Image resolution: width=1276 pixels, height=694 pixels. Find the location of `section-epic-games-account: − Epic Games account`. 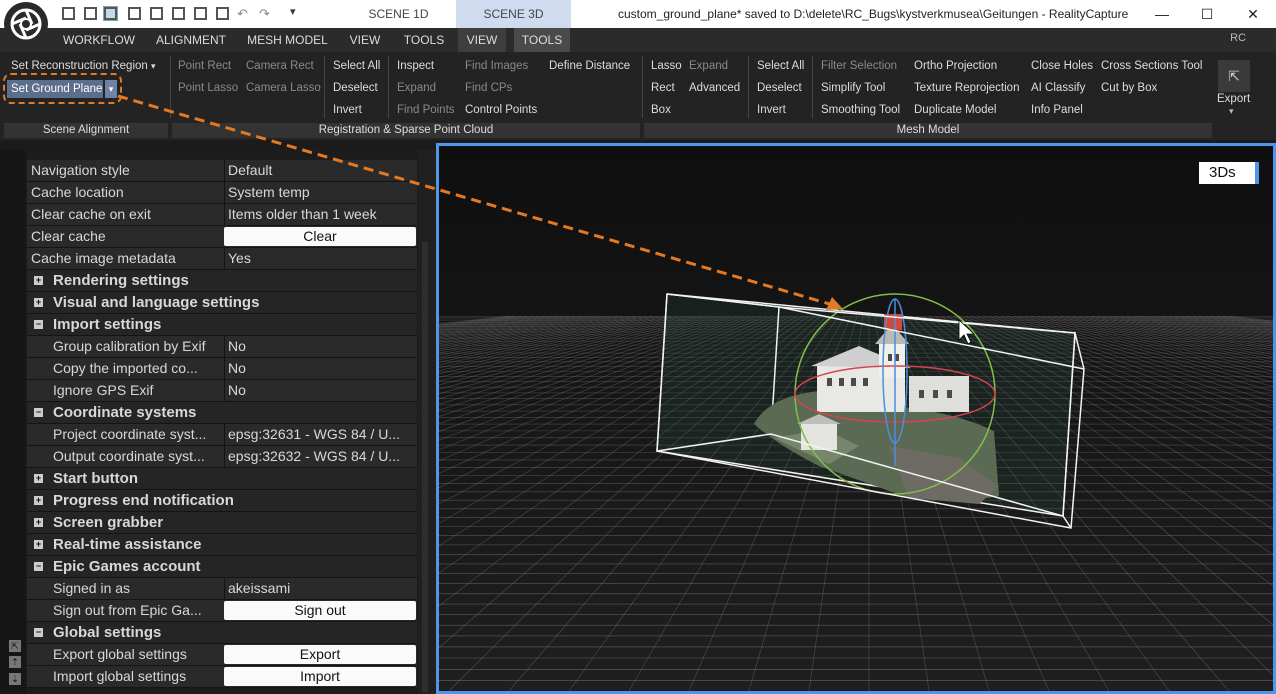

section-epic-games-account: − Epic Games account is located at coordinates (222, 567).